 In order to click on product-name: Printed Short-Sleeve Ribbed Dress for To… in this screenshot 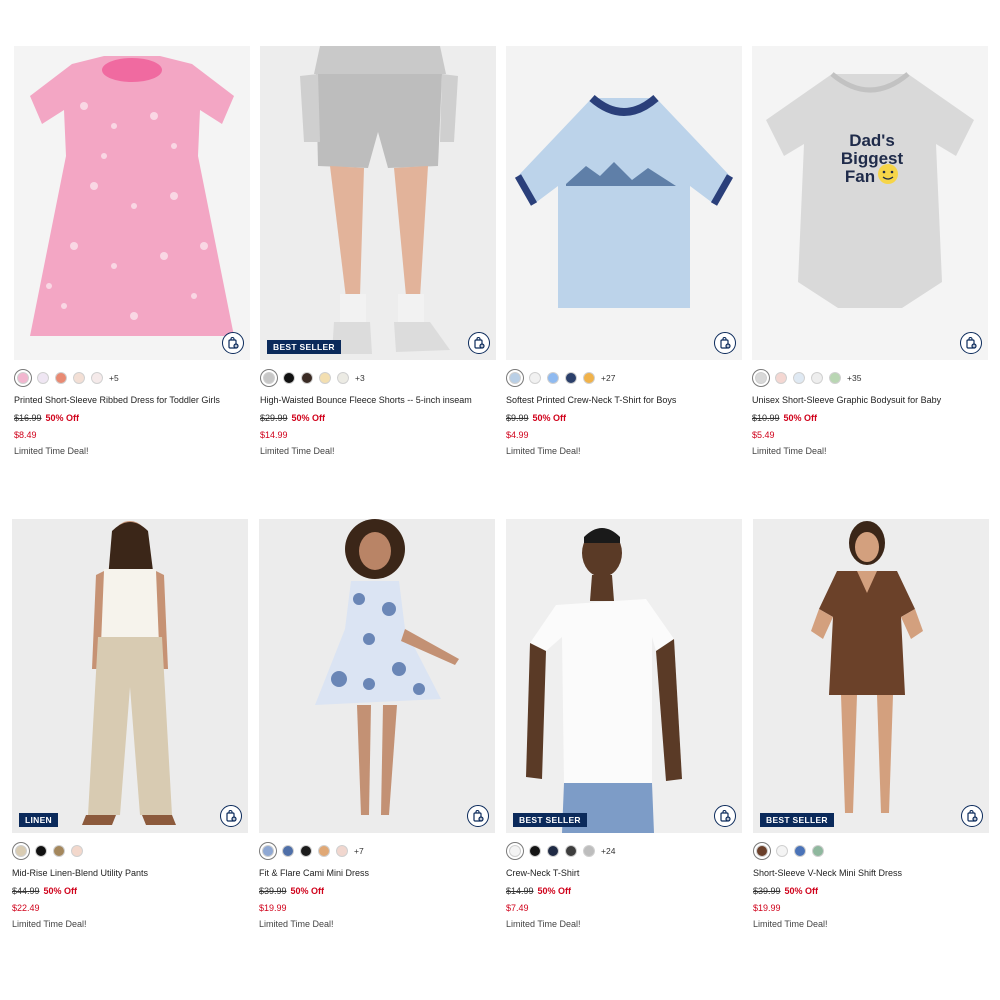, I will do `click(117, 400)`.